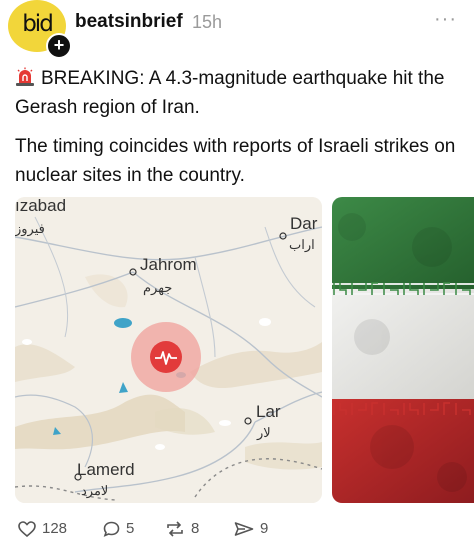  I want to click on map-label-firuzabad-fa: فیروز, so click(30, 229).